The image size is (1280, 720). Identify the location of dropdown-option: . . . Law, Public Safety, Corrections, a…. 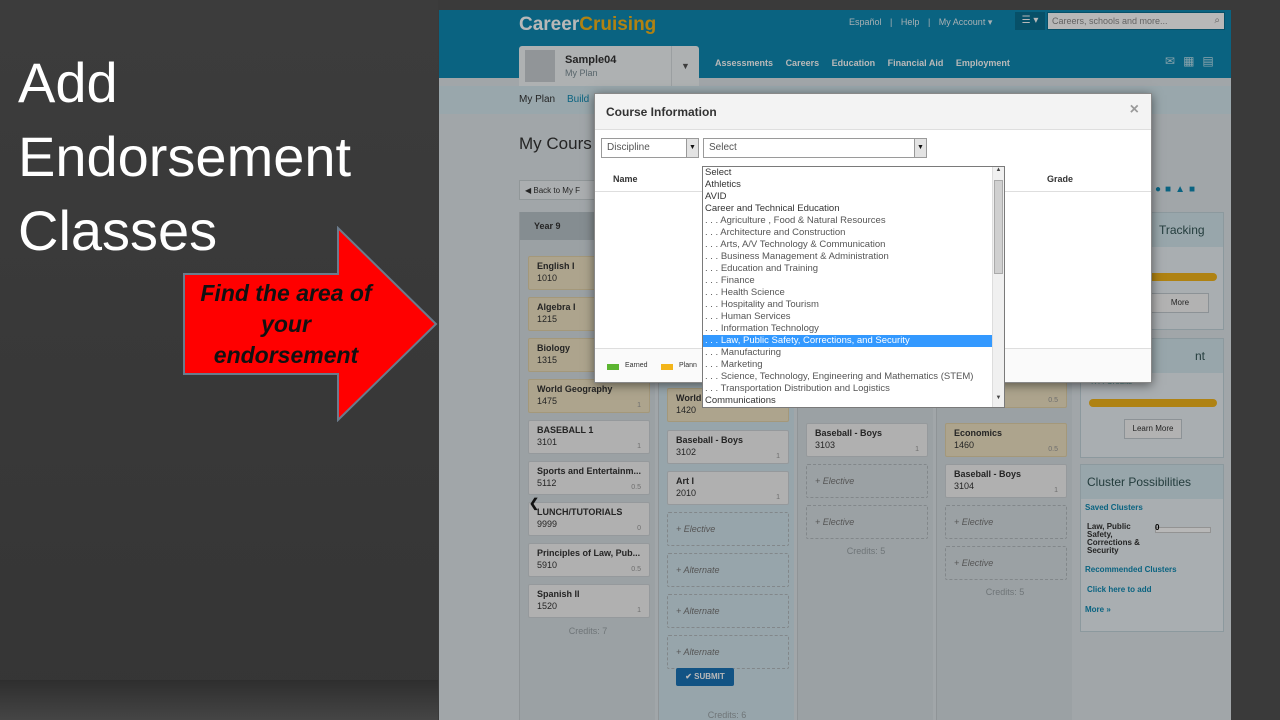
(848, 341).